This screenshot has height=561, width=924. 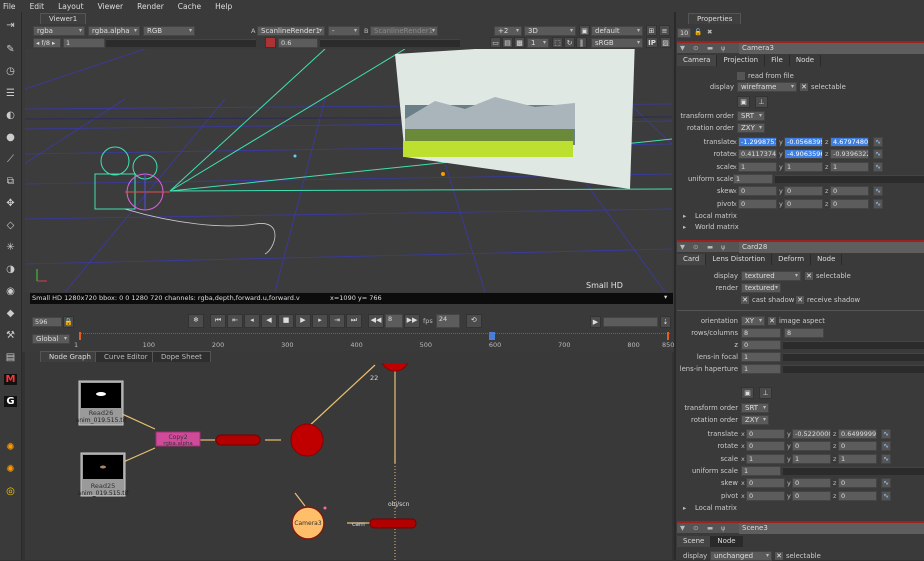 What do you see at coordinates (803, 166) in the screenshot?
I see `camera-scale-y-field: 1` at bounding box center [803, 166].